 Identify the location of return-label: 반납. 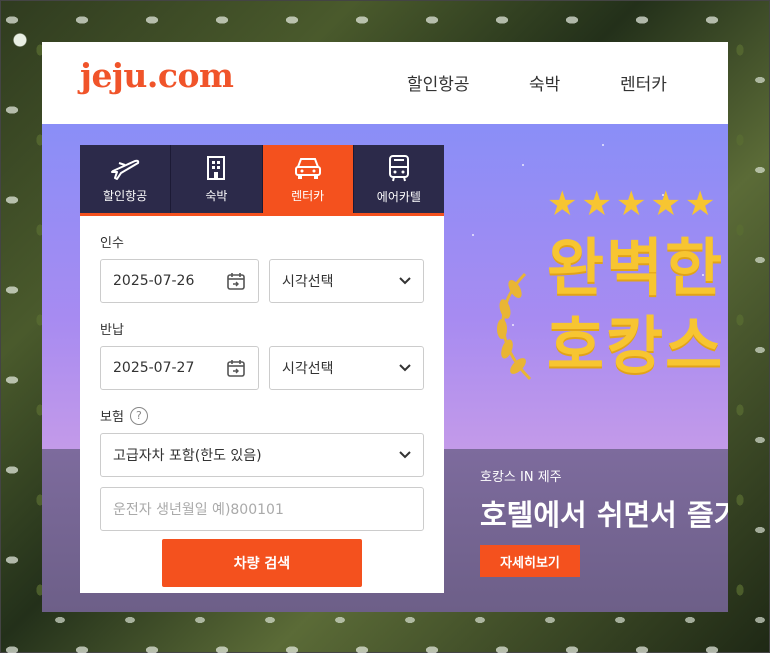
(112, 330).